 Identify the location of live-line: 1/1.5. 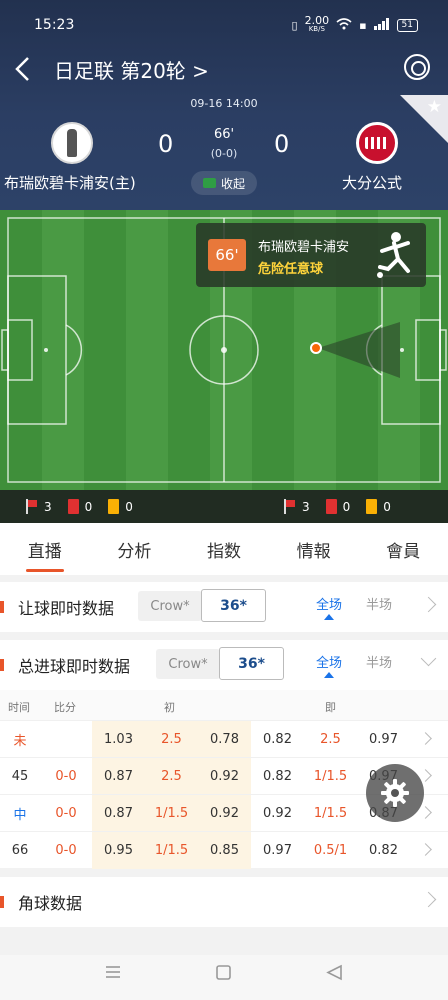
(330, 776).